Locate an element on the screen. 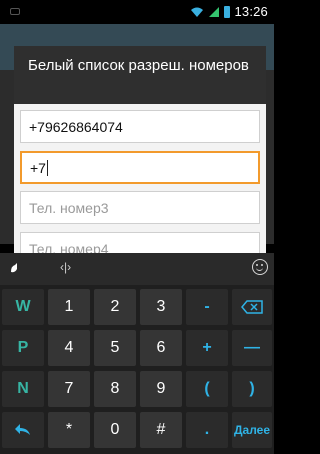 This screenshot has width=320, height=454. dialog-title: Белый список разреш. номеров is located at coordinates (138, 65).